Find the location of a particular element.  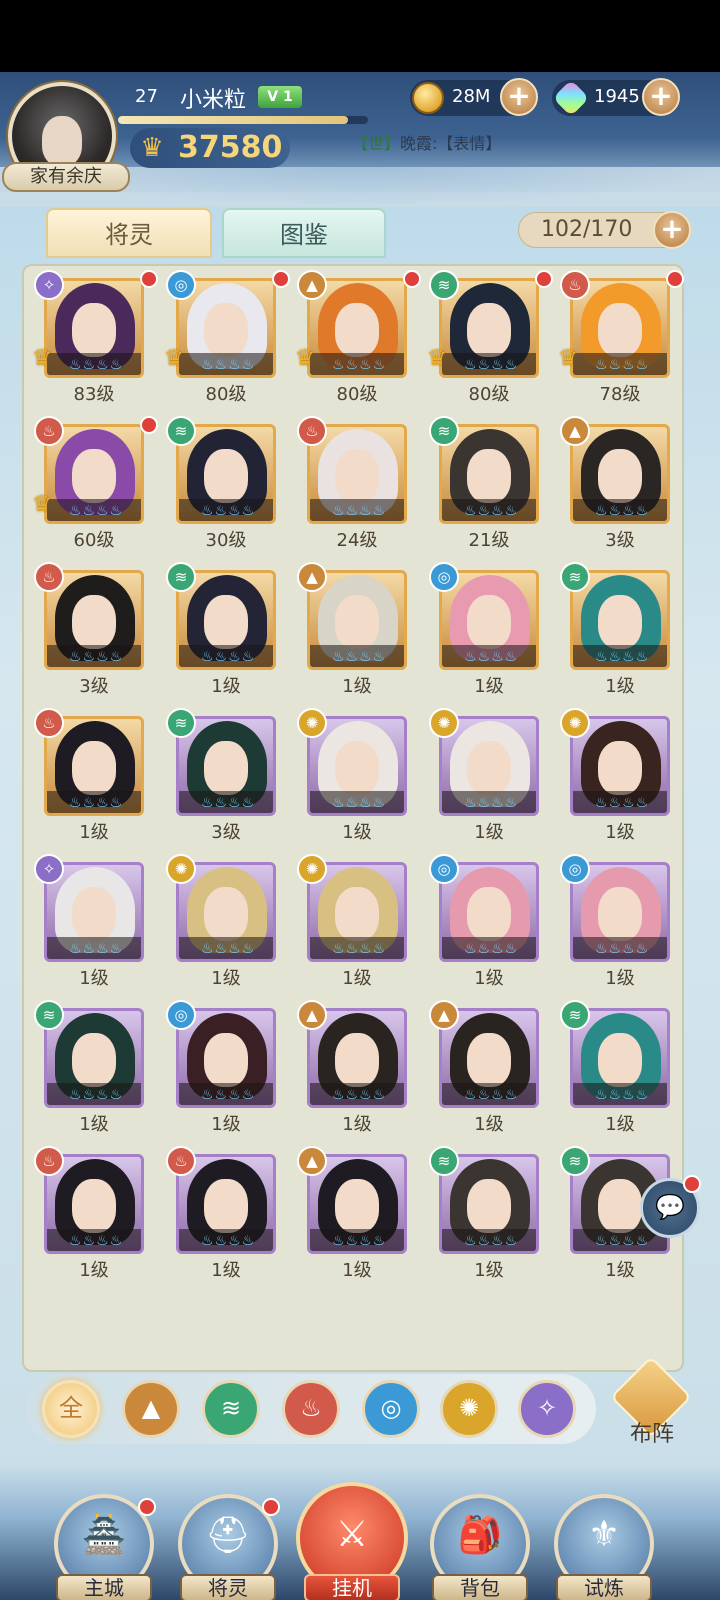

hero-level: 80级 is located at coordinates (489, 394).